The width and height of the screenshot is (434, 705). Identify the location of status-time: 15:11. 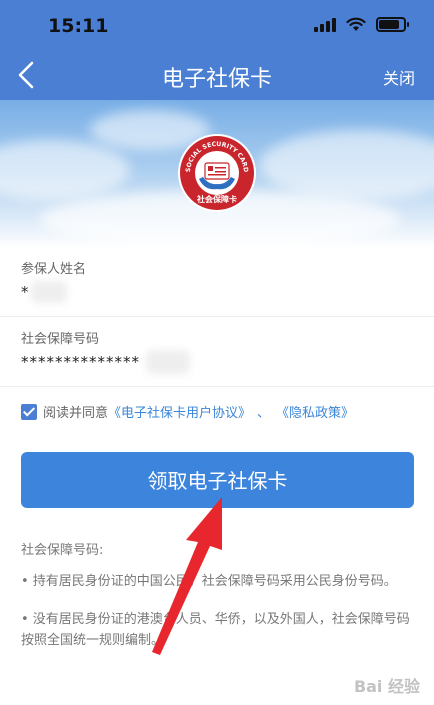
(78, 26).